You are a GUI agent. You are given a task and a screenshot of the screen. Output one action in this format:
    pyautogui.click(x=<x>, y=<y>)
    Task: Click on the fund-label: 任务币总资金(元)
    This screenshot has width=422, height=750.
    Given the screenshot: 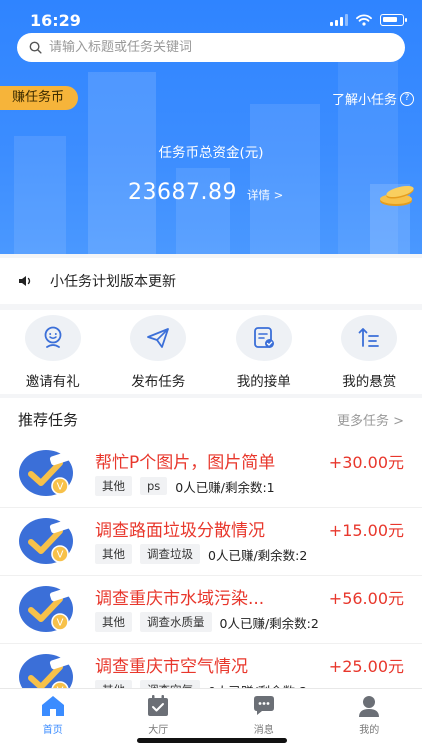 What is the action you would take?
    pyautogui.click(x=211, y=153)
    